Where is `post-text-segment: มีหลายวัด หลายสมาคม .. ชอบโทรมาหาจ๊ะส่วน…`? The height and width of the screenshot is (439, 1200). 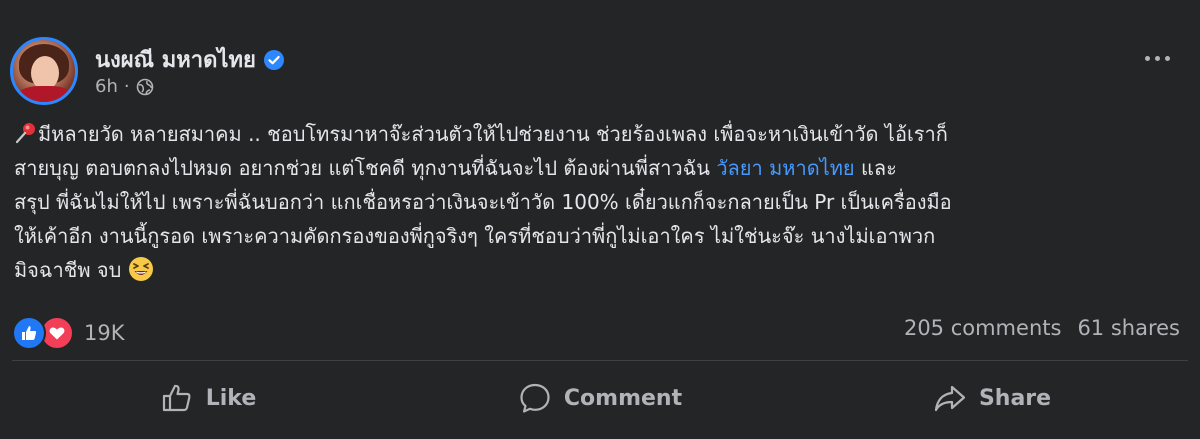
post-text-segment: มีหลายวัด หลายสมาคม .. ชอบโทรมาหาจ๊ะส่วน… is located at coordinates (493, 134).